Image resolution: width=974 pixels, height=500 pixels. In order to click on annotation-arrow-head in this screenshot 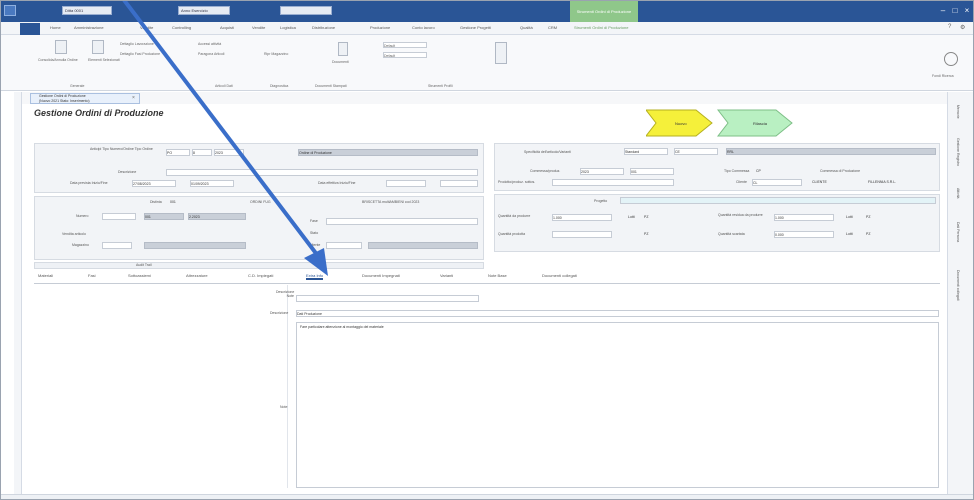, I will do `click(316, 262)`.